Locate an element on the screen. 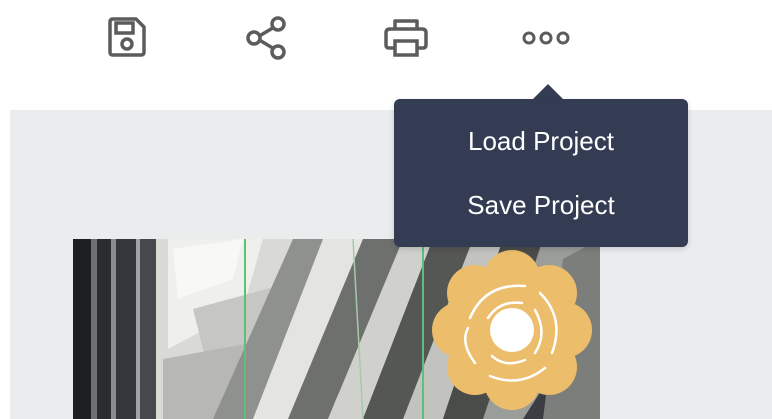 This screenshot has height=419, width=772. more-options-button is located at coordinates (546, 38).